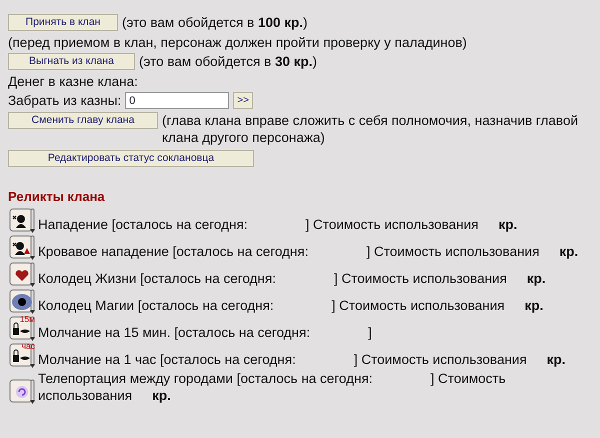 Image resolution: width=600 pixels, height=438 pixels. What do you see at coordinates (57, 197) in the screenshot?
I see `section-title: Реликты клана` at bounding box center [57, 197].